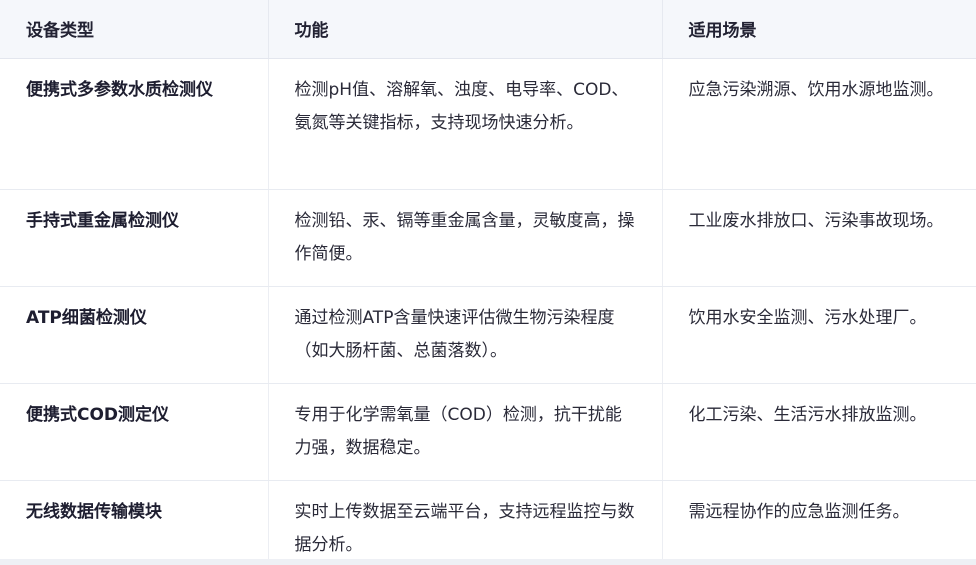 The height and width of the screenshot is (565, 976). Describe the element at coordinates (134, 29) in the screenshot. I see `header-device-type: 设备类型` at that location.